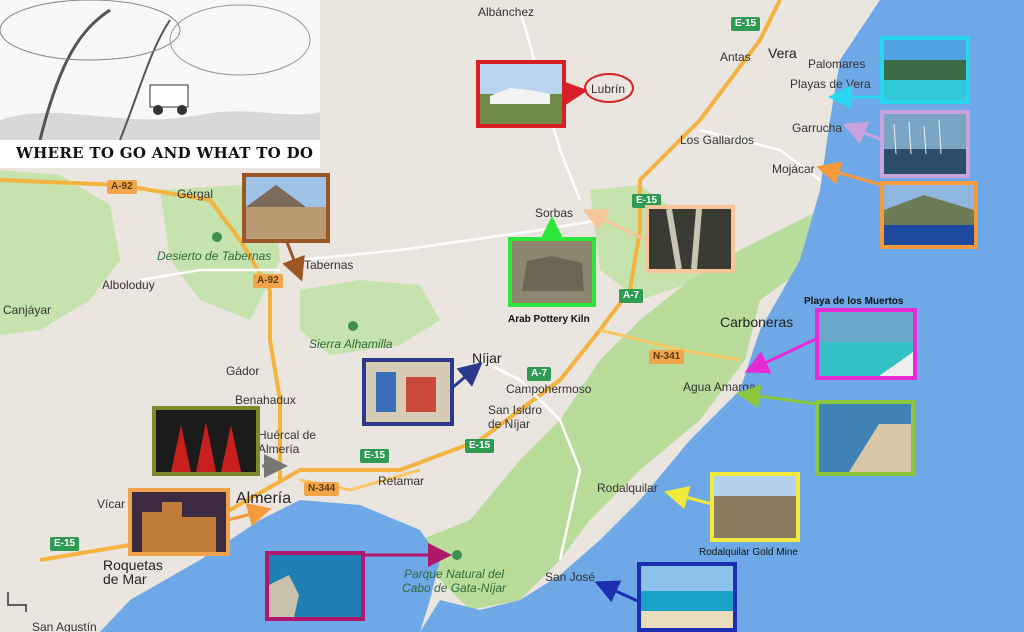 This screenshot has width=1024, height=632. Describe the element at coordinates (748, 552) in the screenshot. I see `caption-rodalquilar: Rodalquilar Gold Mine` at that location.